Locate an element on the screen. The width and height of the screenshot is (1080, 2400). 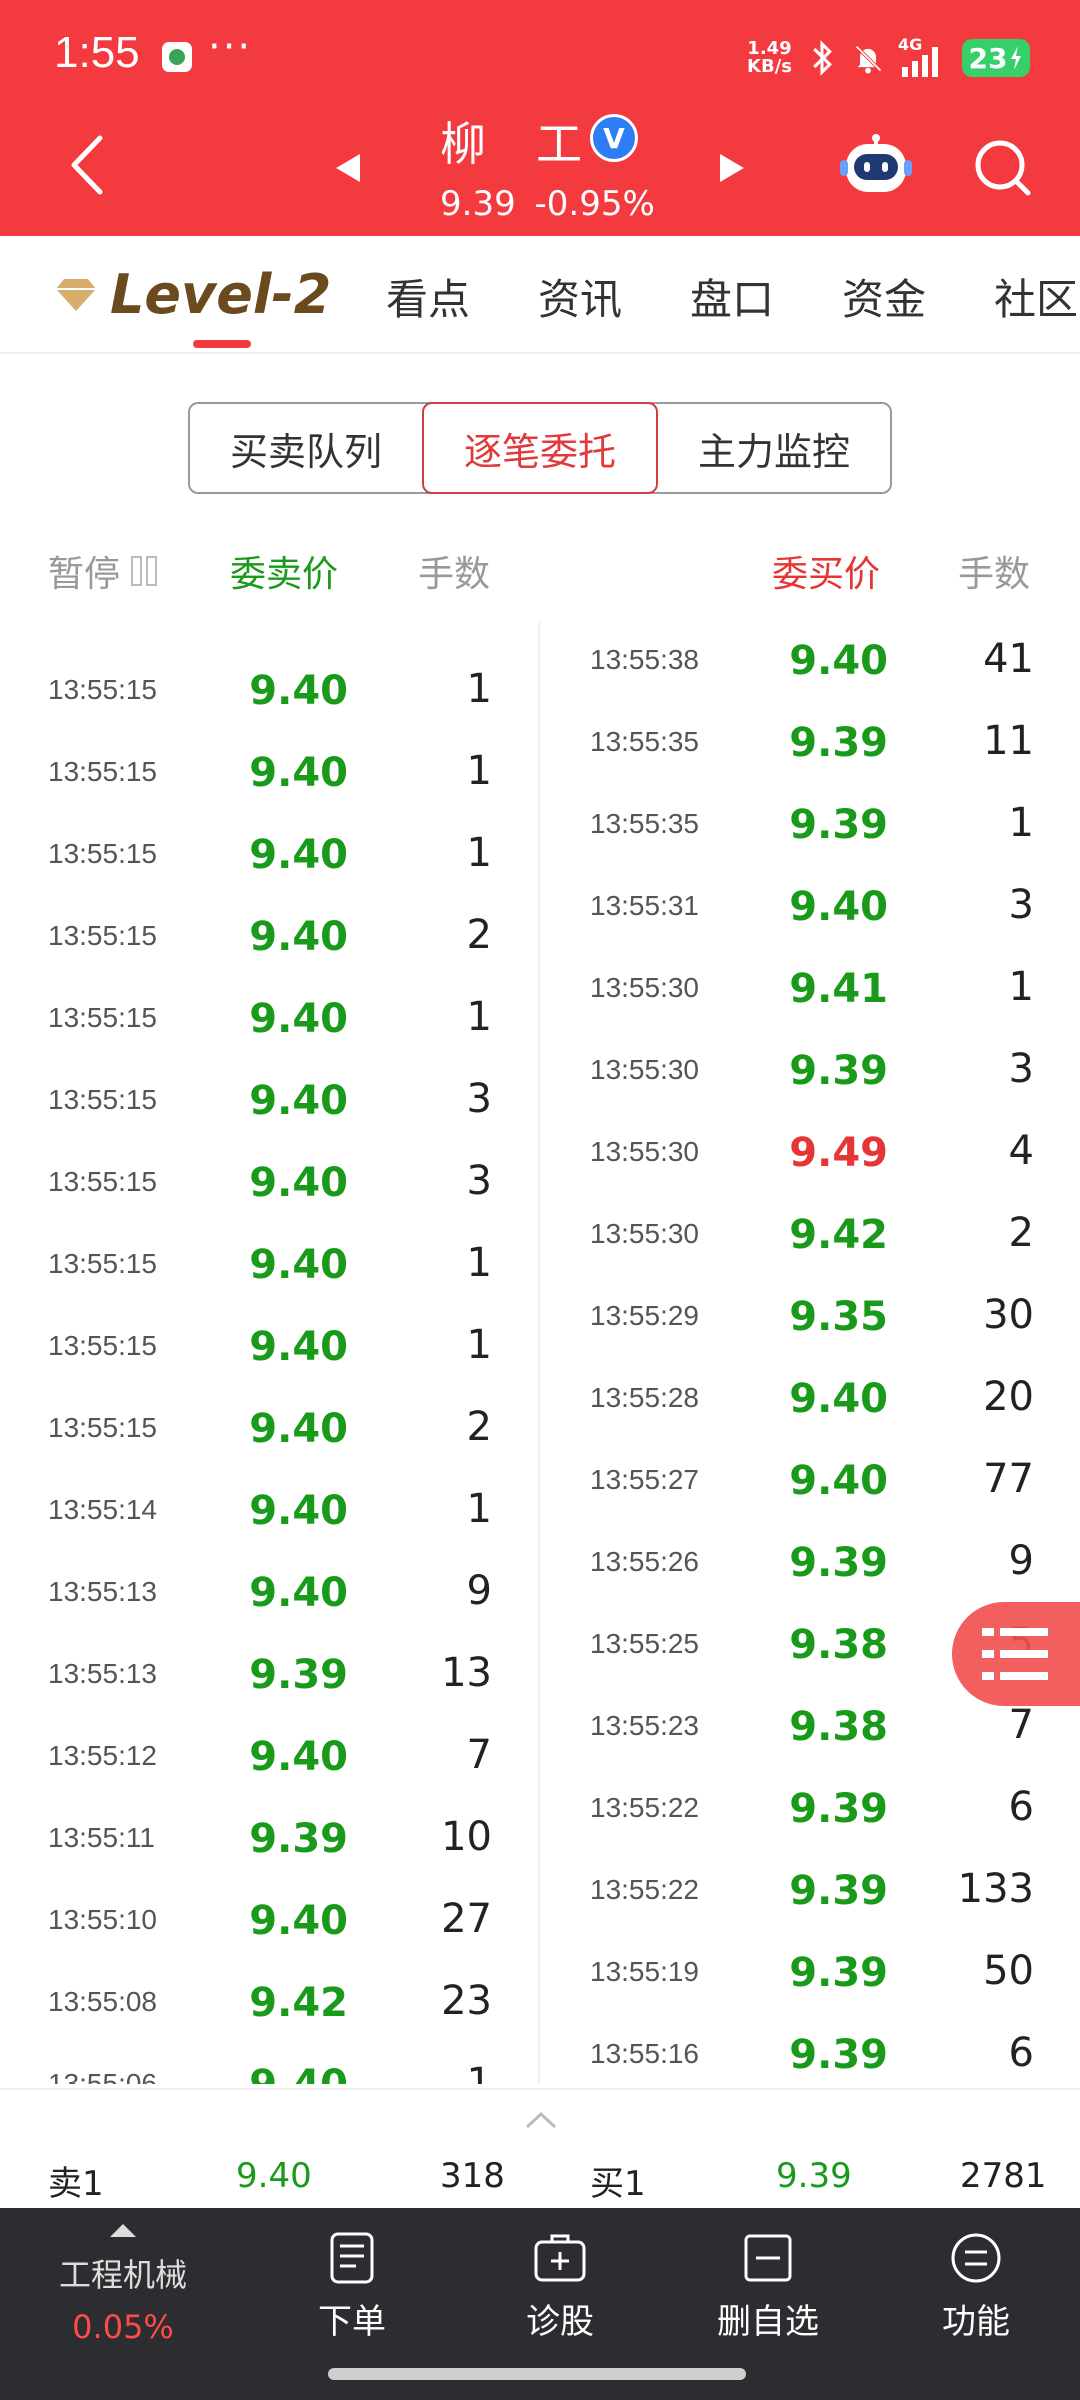
order-row: 13:55:27 9.40 77 is located at coordinates (810, 1483).